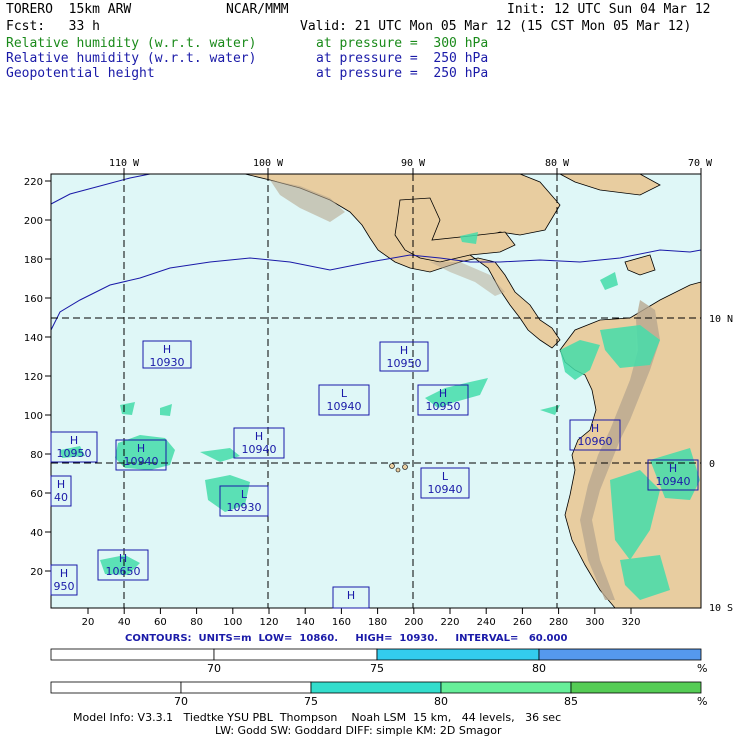  What do you see at coordinates (522, 622) in the screenshot?
I see `x-tick-label: 260` at bounding box center [522, 622].